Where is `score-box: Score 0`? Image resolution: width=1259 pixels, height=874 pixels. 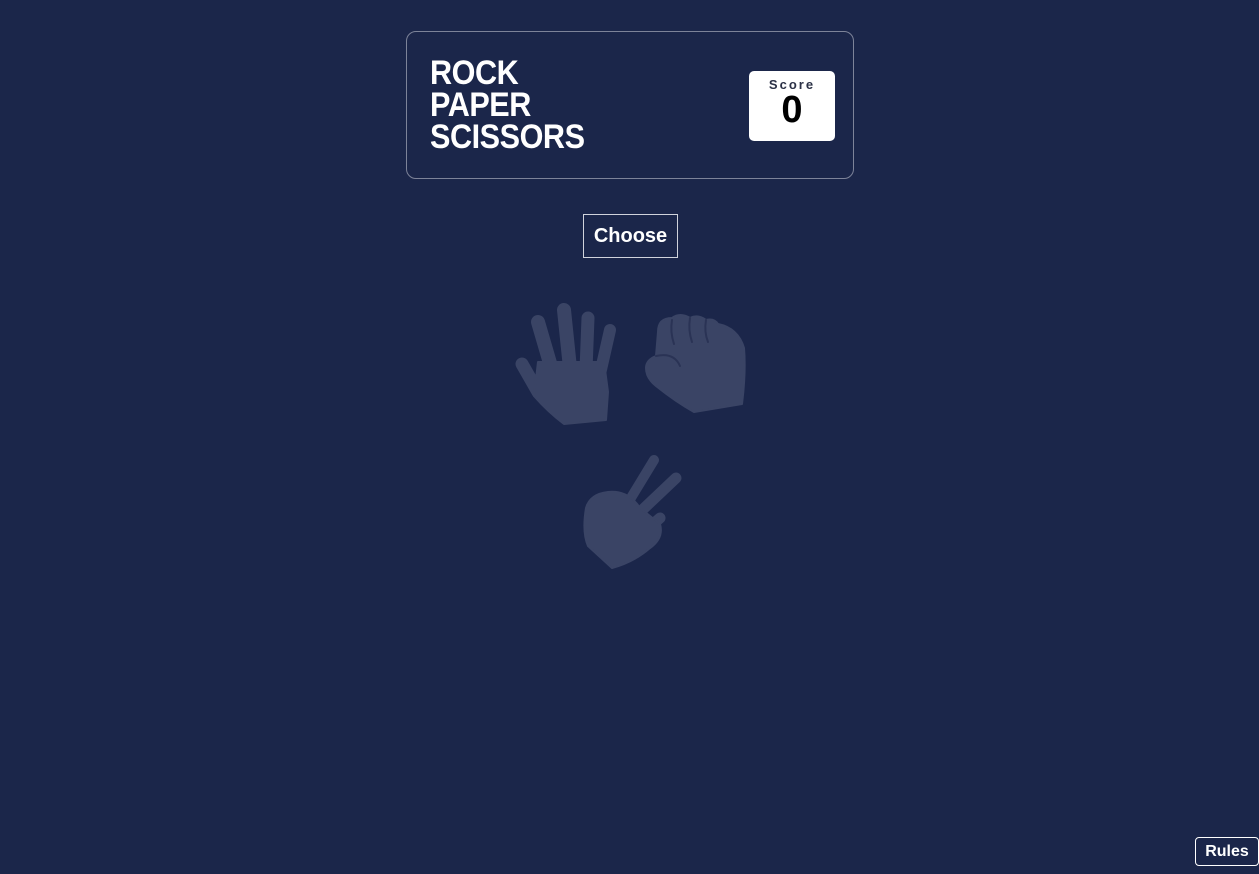
score-box: Score 0 is located at coordinates (792, 106).